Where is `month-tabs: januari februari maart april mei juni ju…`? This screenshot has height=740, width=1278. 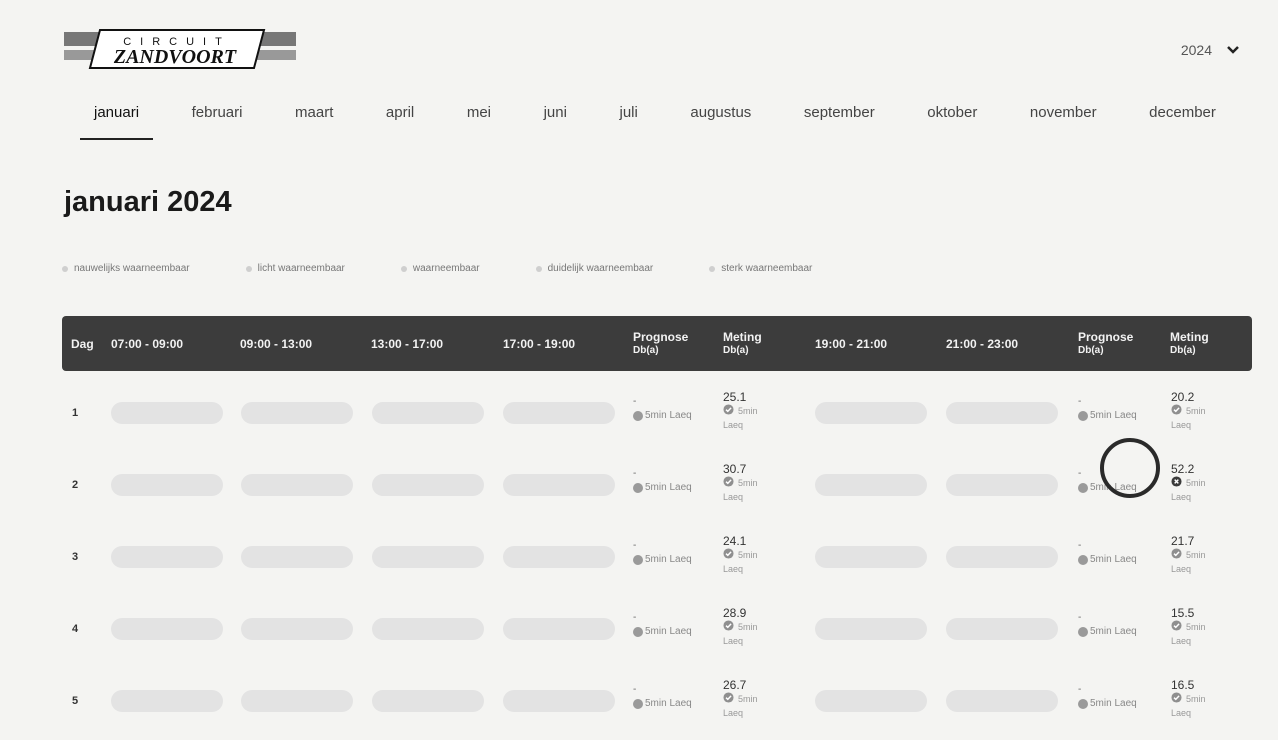
month-tabs: januari februari maart april mei juni ju… is located at coordinates (655, 122).